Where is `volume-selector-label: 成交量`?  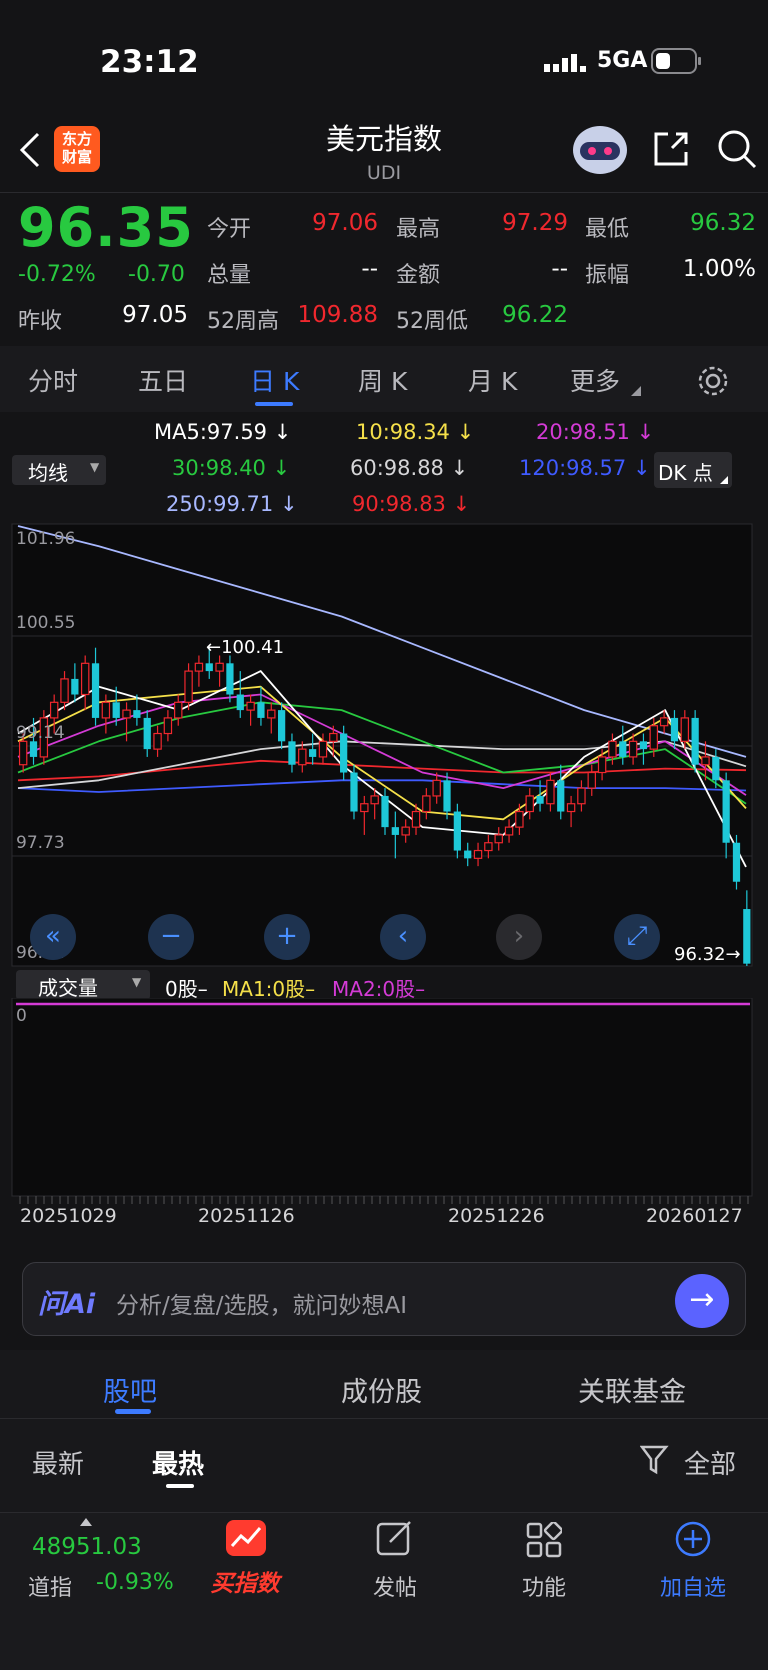
volume-selector-label: 成交量 is located at coordinates (68, 988).